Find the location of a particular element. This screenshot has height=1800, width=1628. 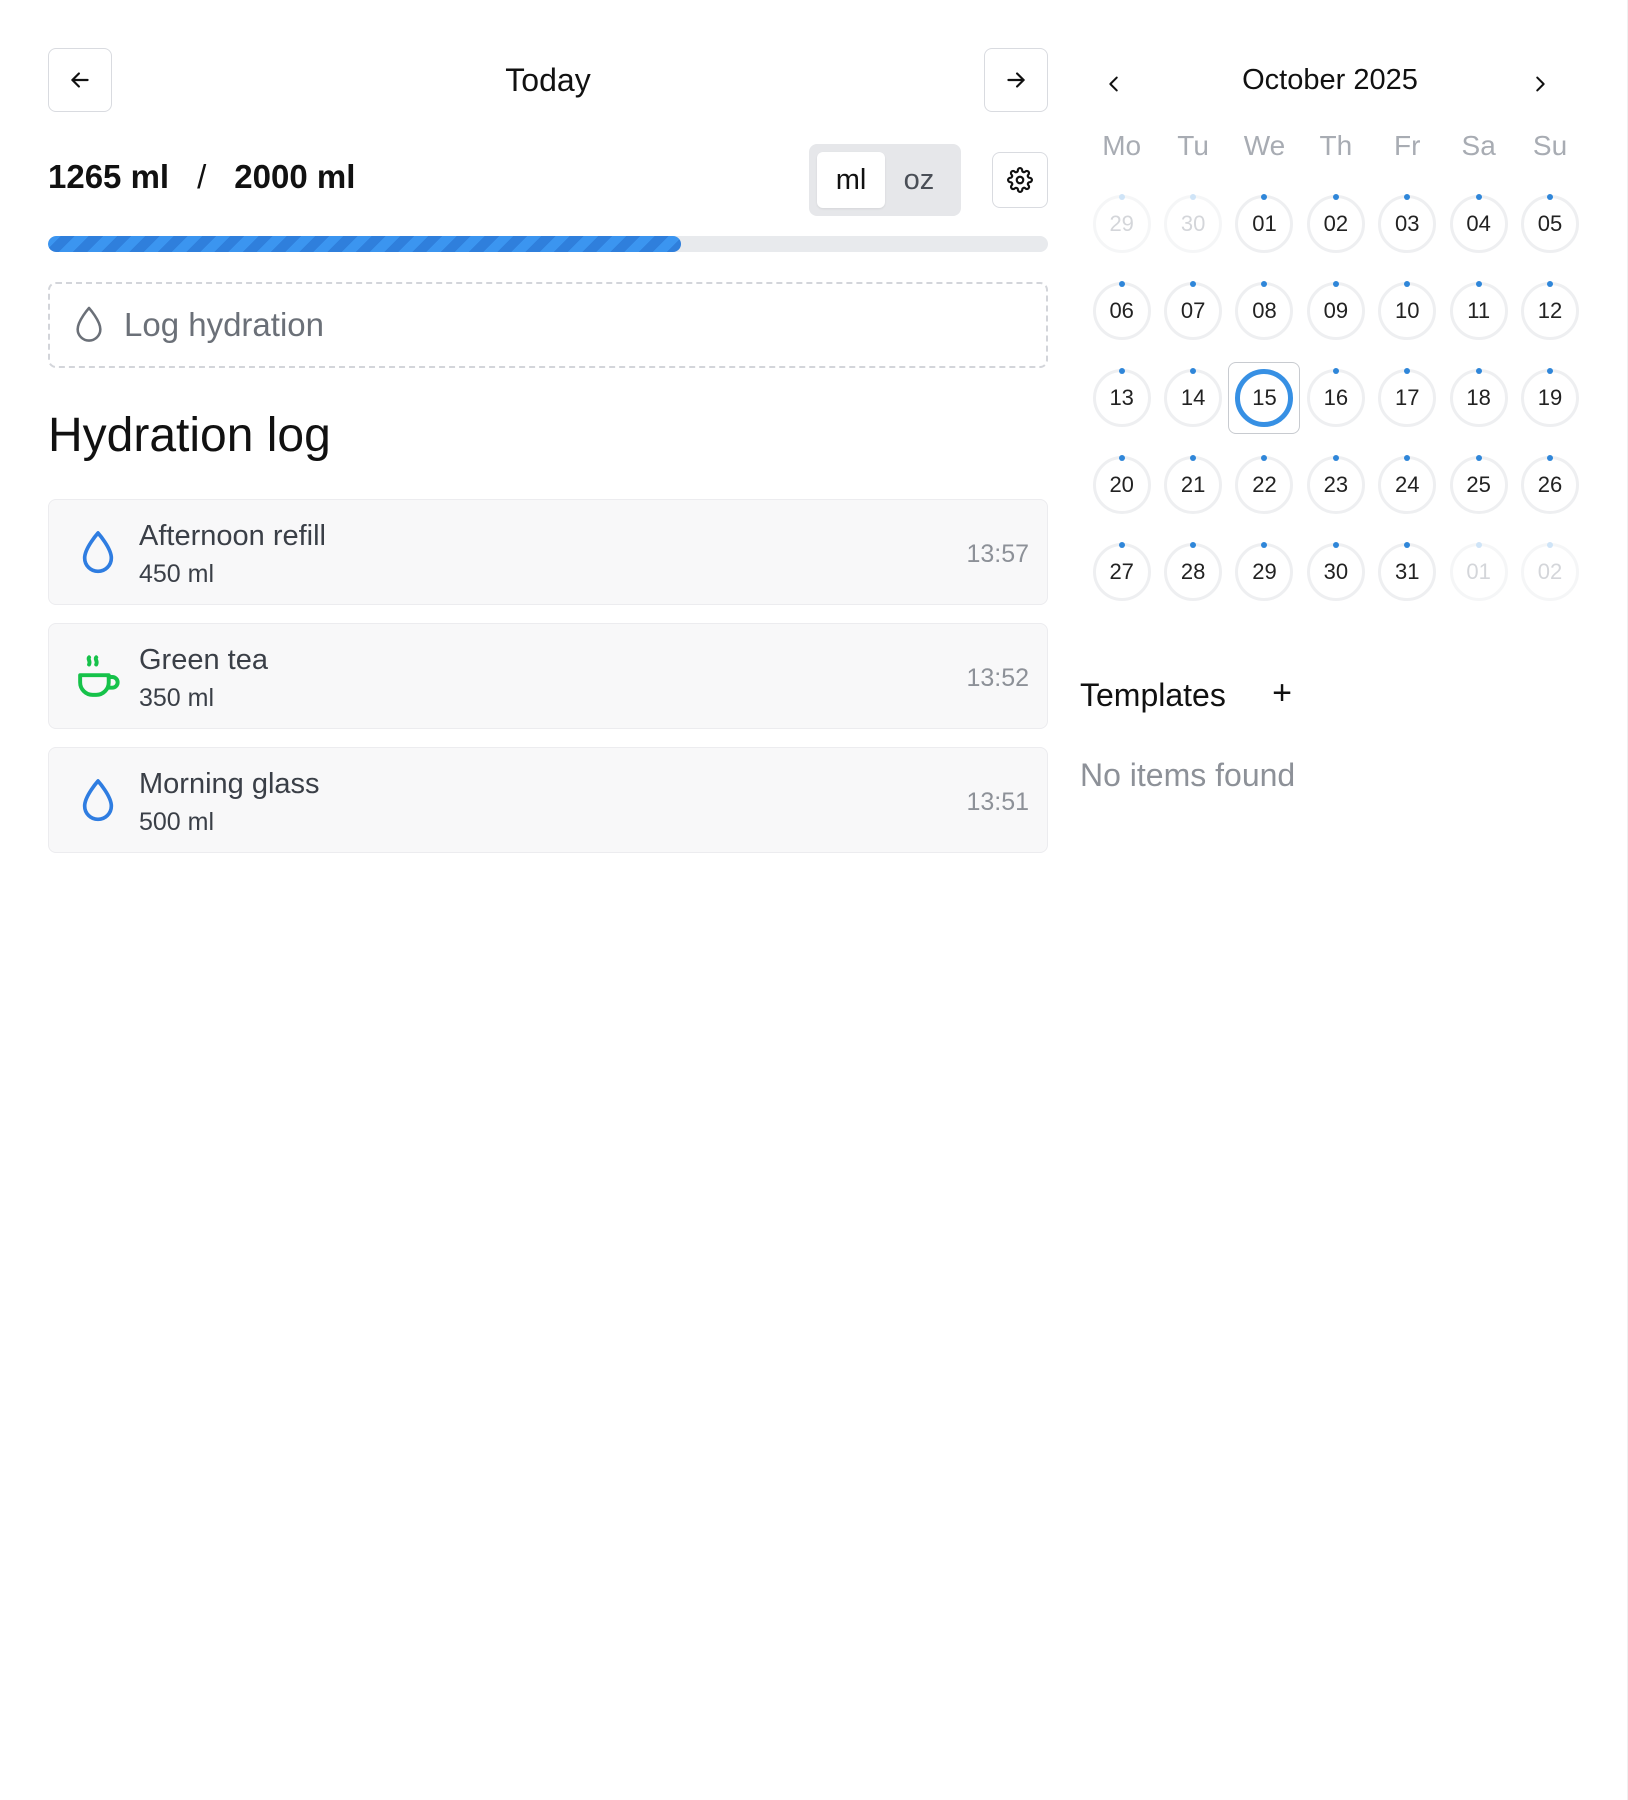

calendar-day: 08 is located at coordinates (1264, 310).